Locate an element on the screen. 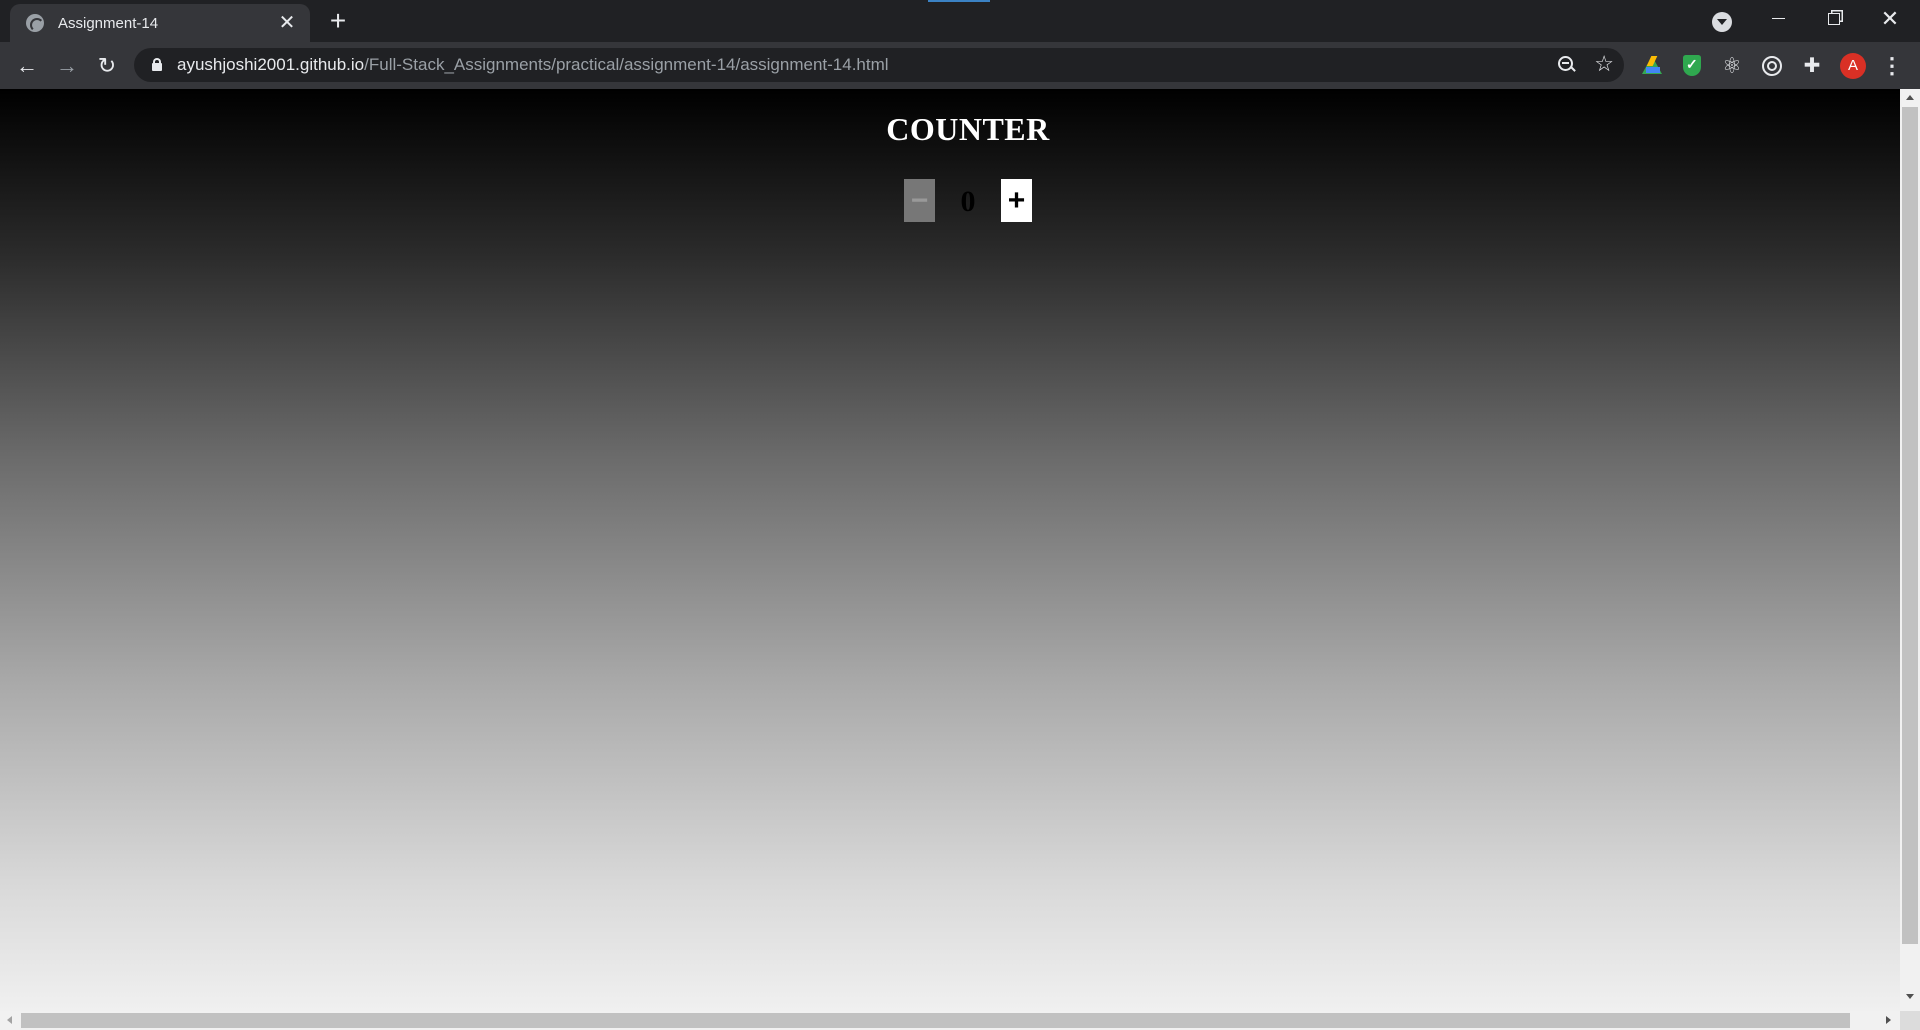 Image resolution: width=1920 pixels, height=1030 pixels. tab-title: Assignment-14 is located at coordinates (108, 23).